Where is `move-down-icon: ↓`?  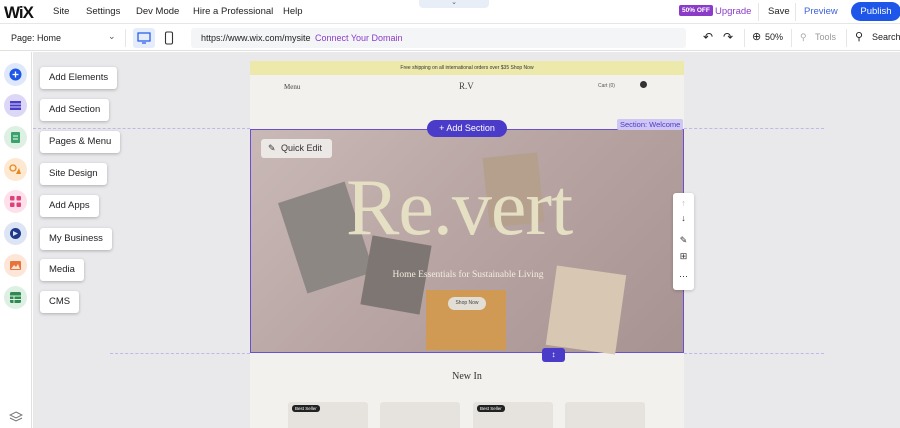
move-down-icon: ↓ is located at coordinates (683, 218).